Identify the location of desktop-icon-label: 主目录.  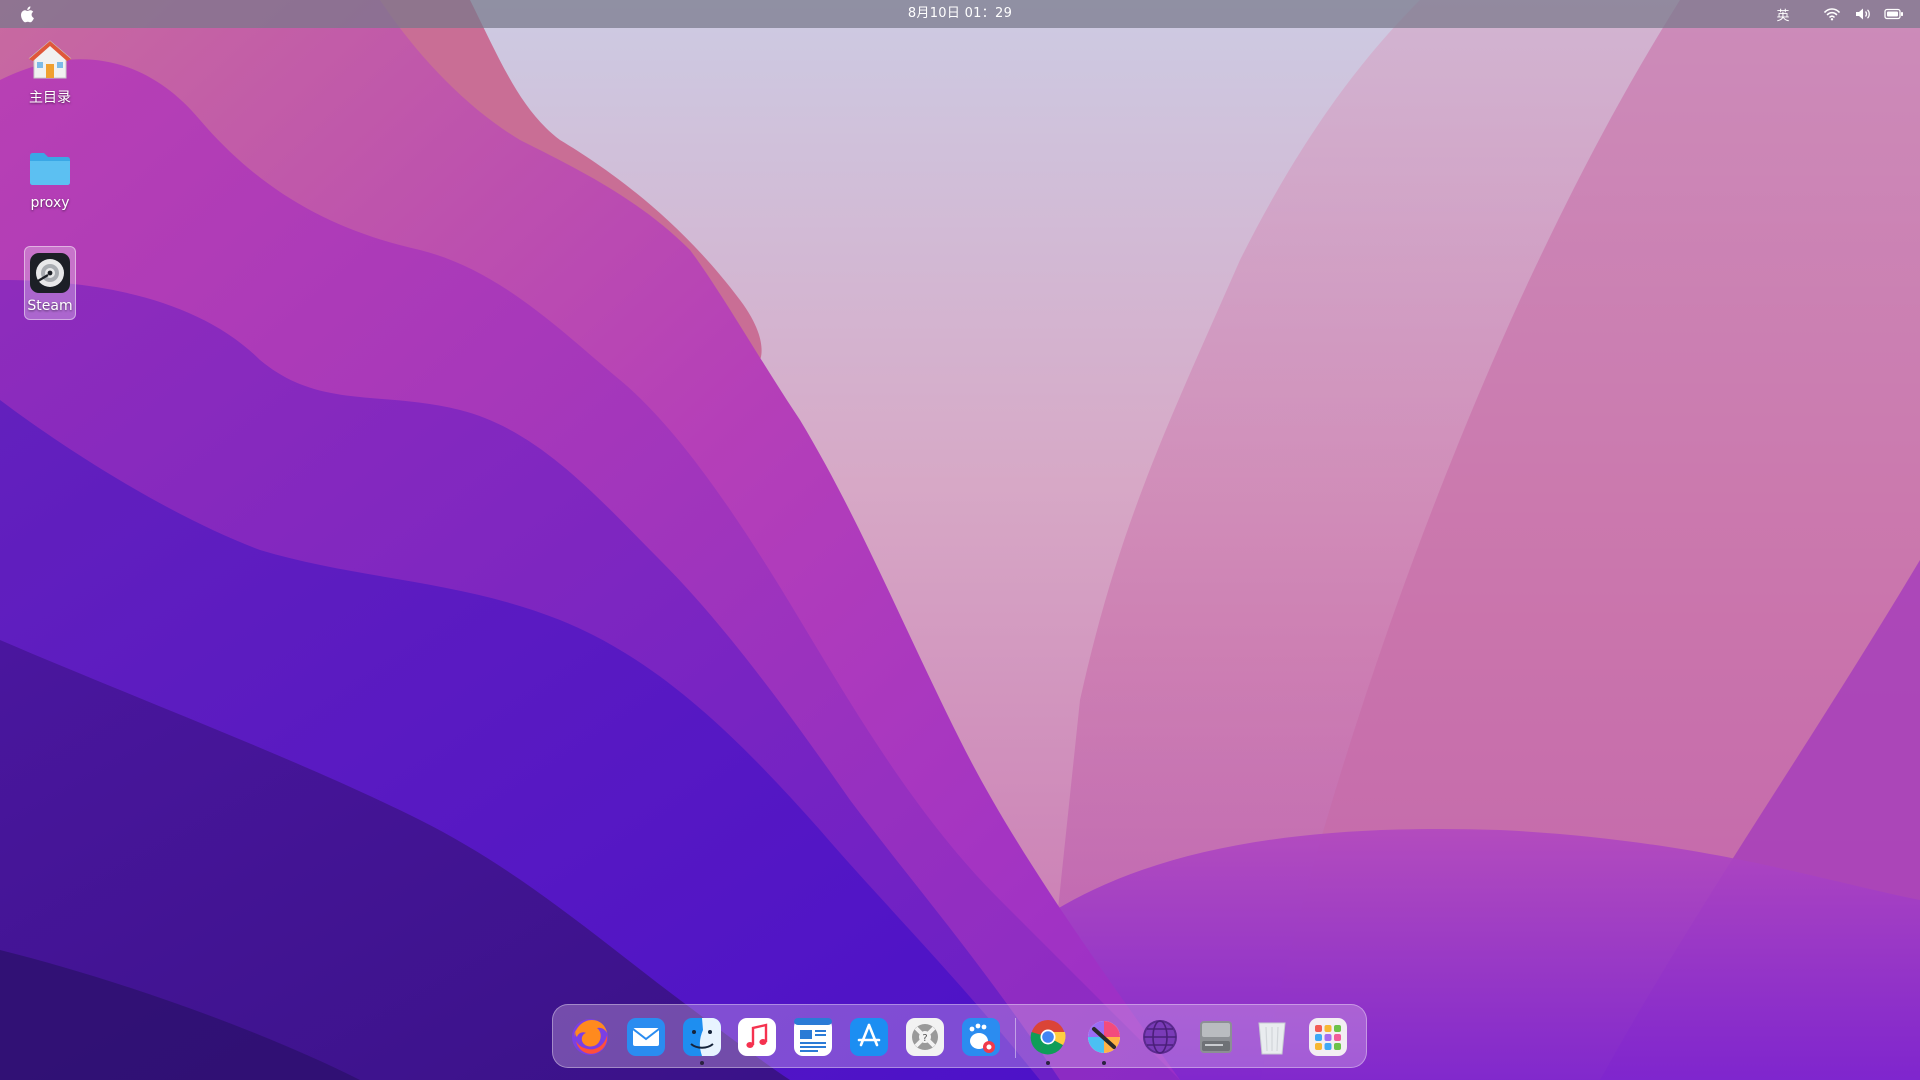
(50, 98).